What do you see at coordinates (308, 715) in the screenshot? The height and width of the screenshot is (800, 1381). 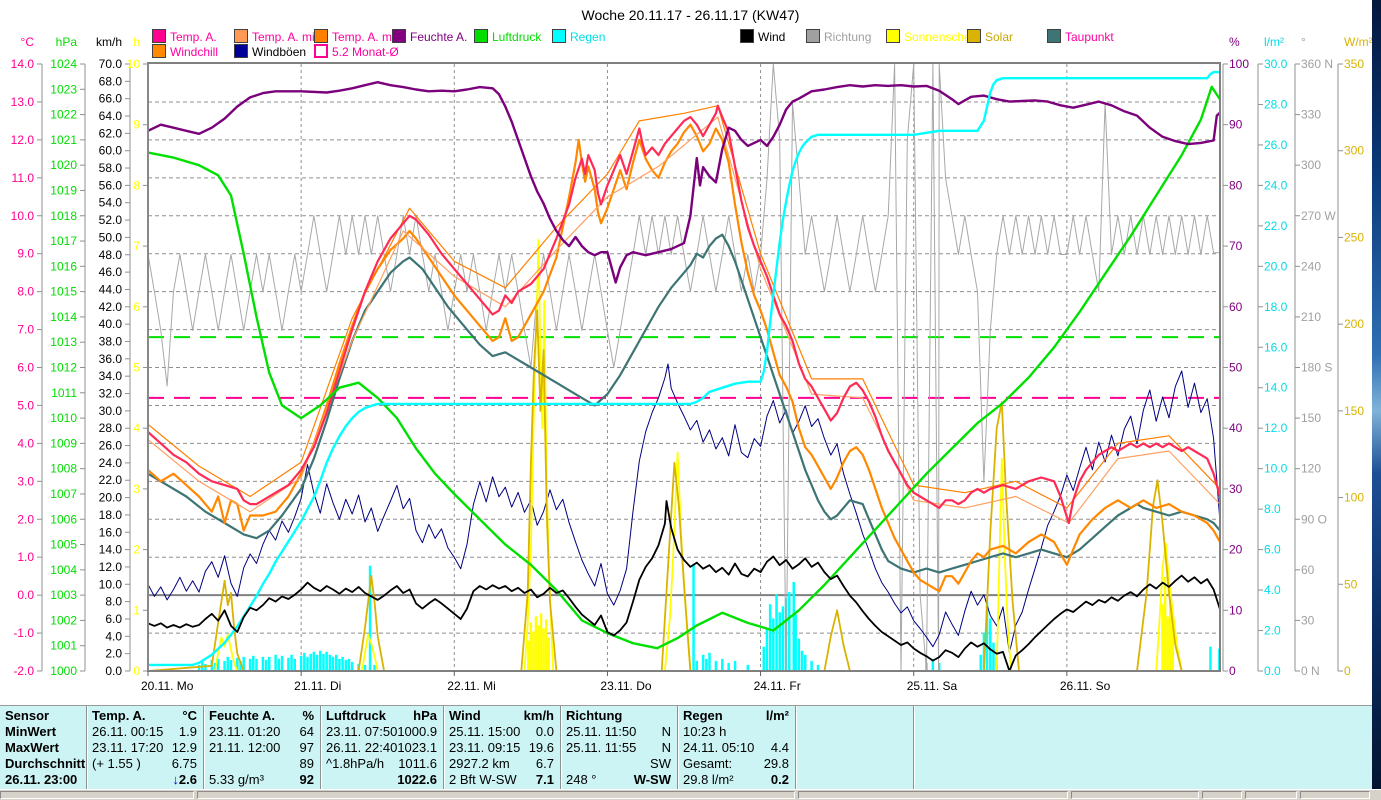 I see `table-cell-text: %` at bounding box center [308, 715].